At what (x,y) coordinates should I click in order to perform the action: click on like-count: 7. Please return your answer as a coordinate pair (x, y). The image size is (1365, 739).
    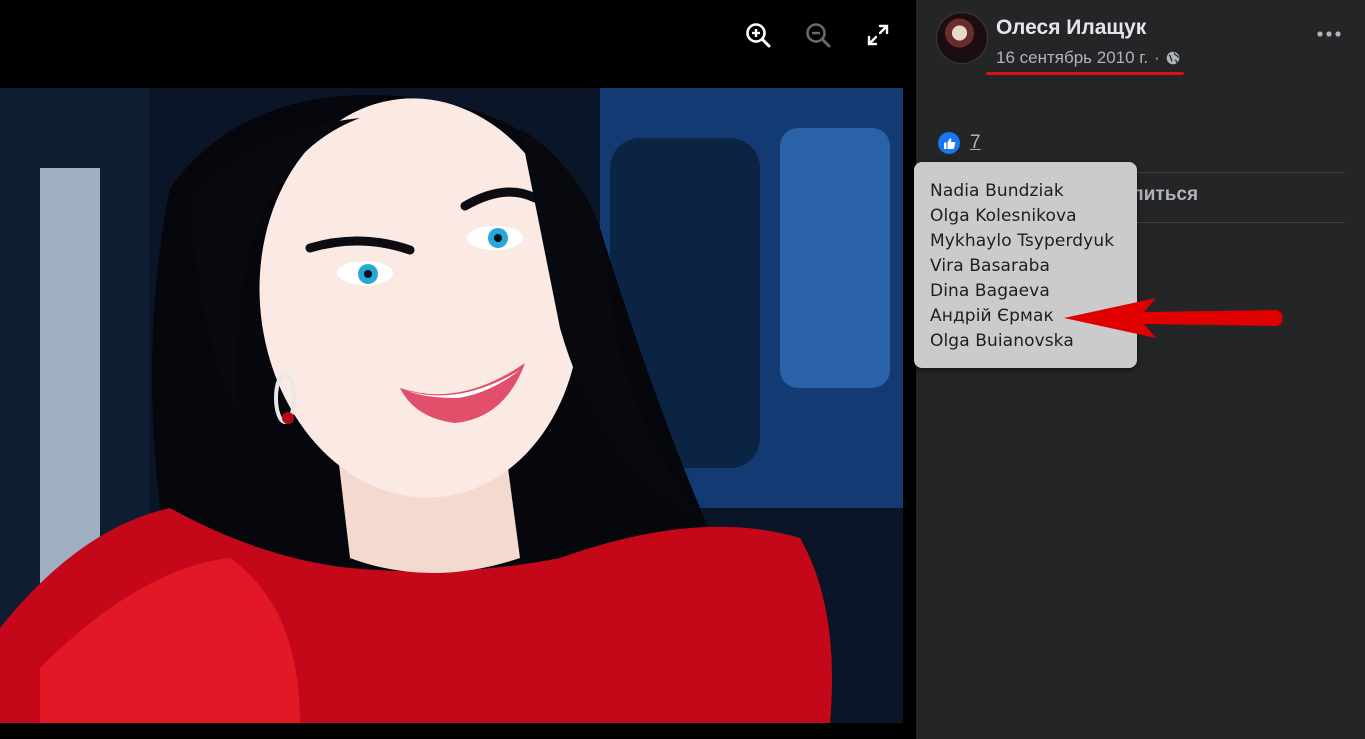
    Looking at the image, I should click on (975, 143).